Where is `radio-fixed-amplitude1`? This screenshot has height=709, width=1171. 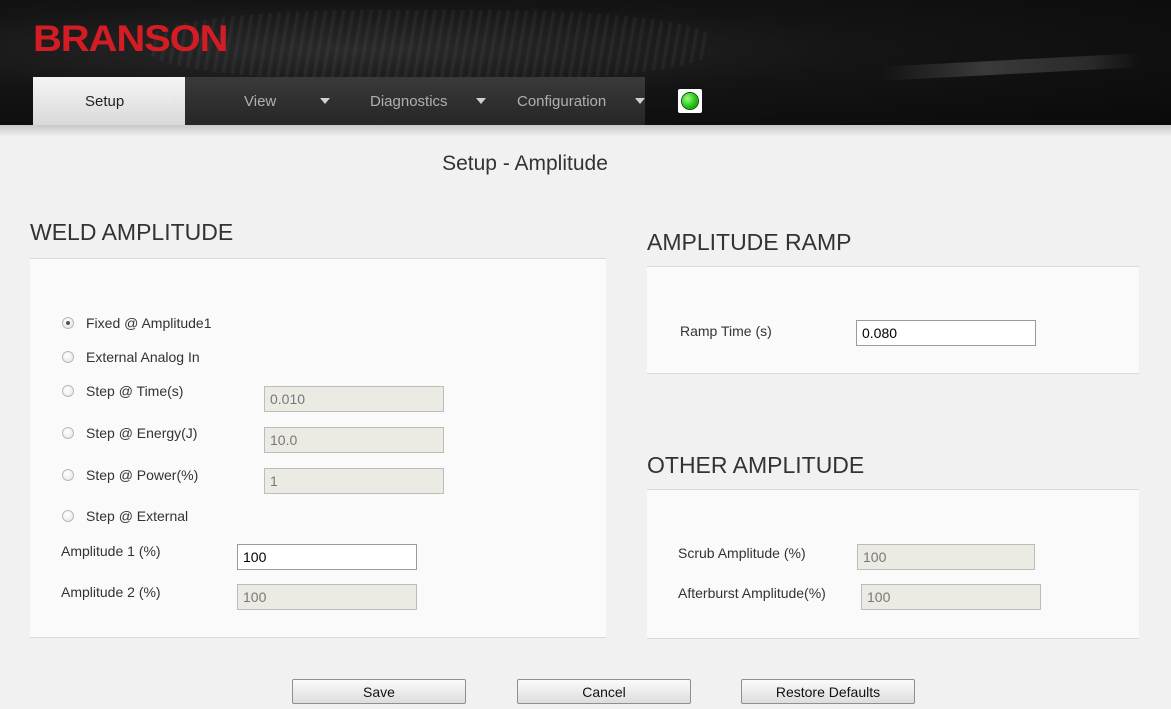 radio-fixed-amplitude1 is located at coordinates (68, 323).